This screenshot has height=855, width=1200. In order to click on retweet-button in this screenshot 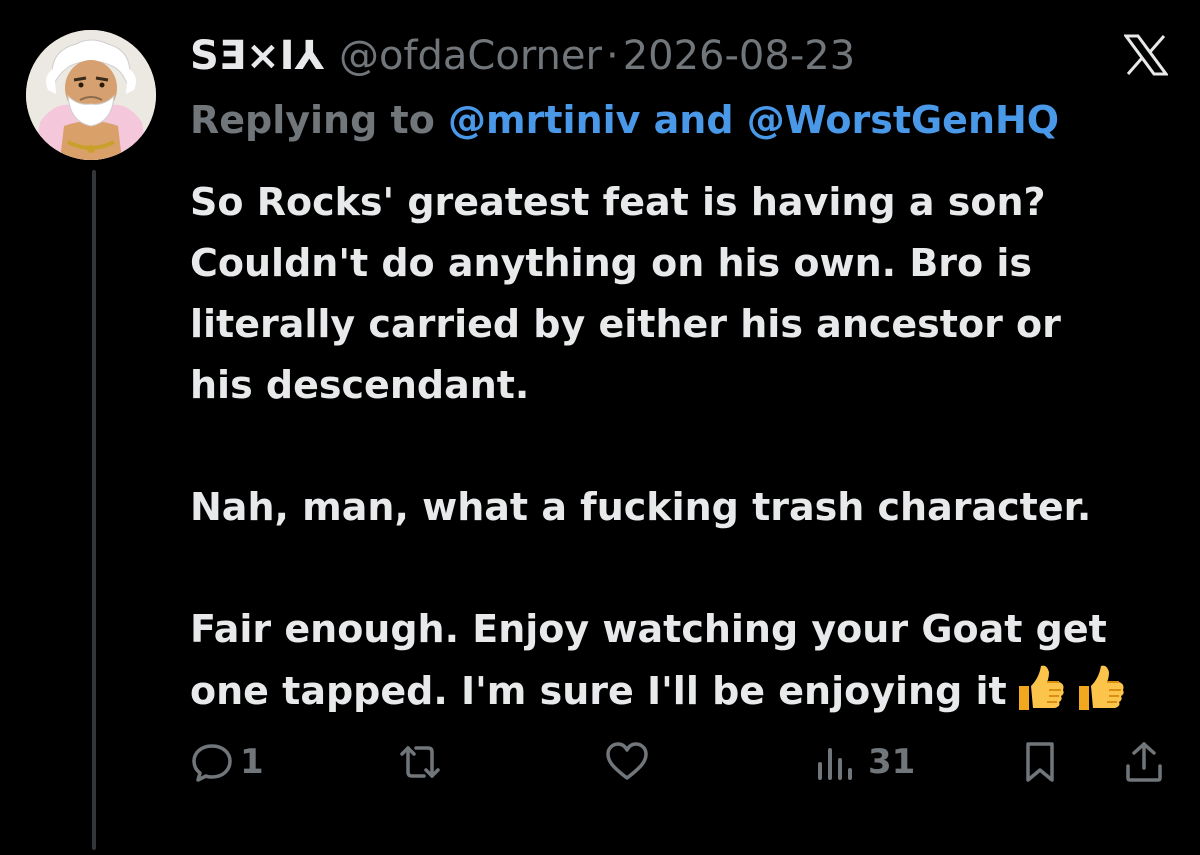, I will do `click(420, 762)`.